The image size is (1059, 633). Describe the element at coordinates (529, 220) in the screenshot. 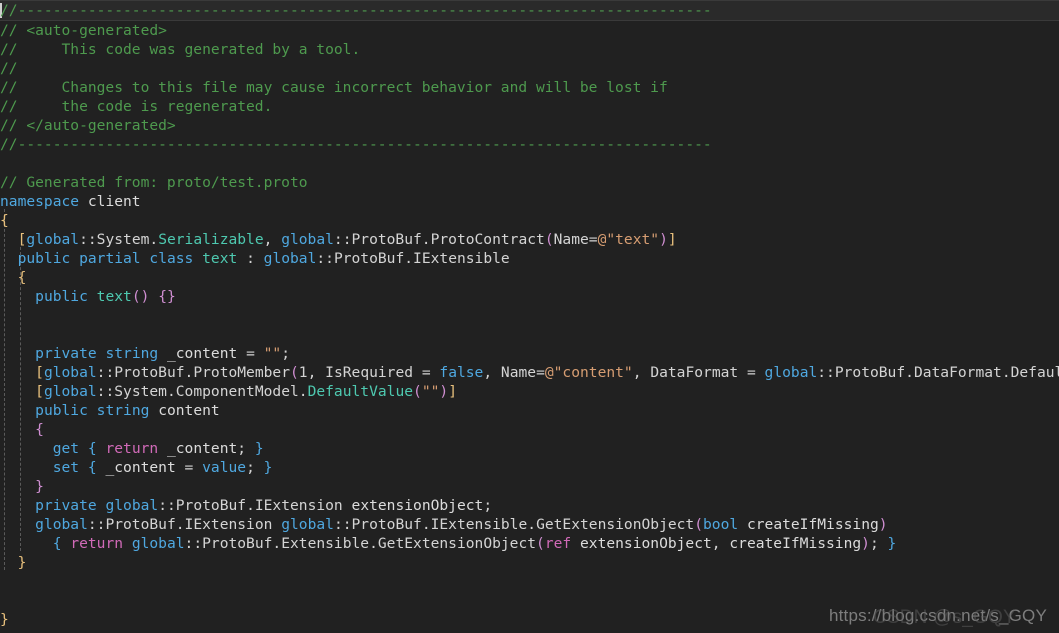

I see `code-line-12: {` at that location.